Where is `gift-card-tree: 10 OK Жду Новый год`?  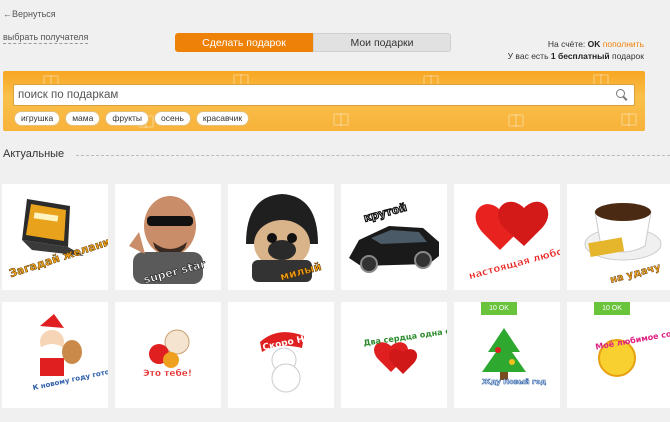
gift-card-tree: 10 OK Жду Новый год is located at coordinates (507, 355).